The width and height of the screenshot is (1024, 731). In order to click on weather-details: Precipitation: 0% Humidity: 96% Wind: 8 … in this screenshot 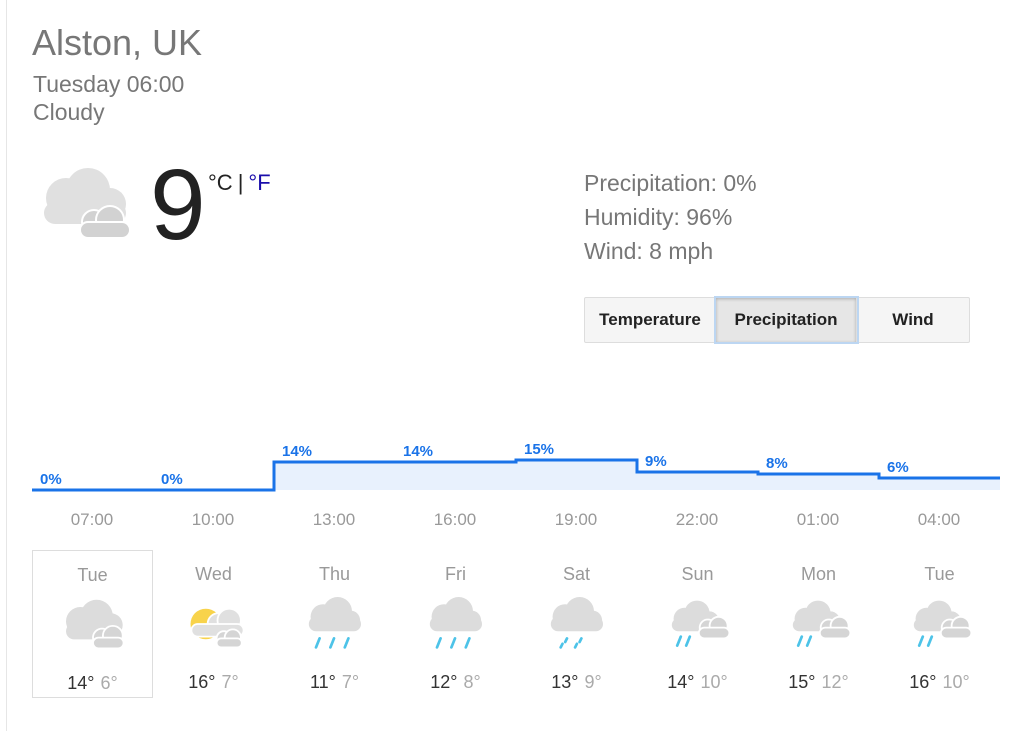, I will do `click(670, 217)`.